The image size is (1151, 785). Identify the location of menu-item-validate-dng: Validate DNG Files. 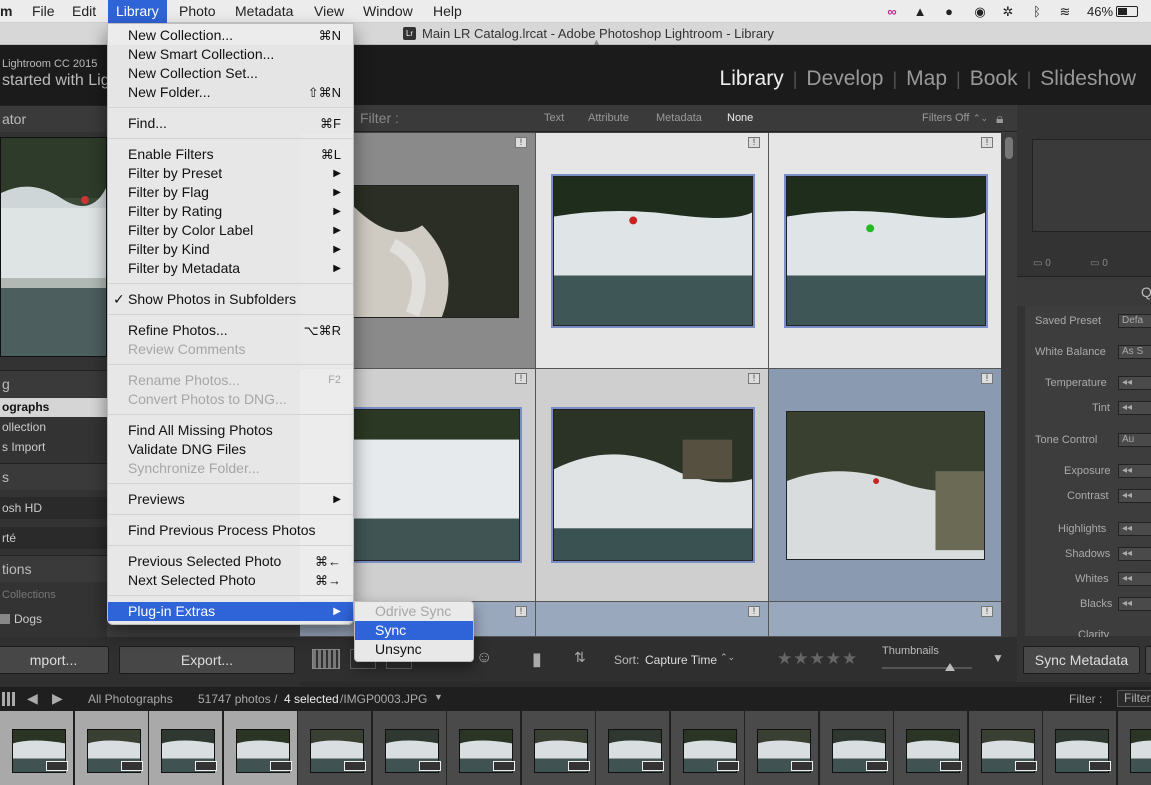
(230, 449).